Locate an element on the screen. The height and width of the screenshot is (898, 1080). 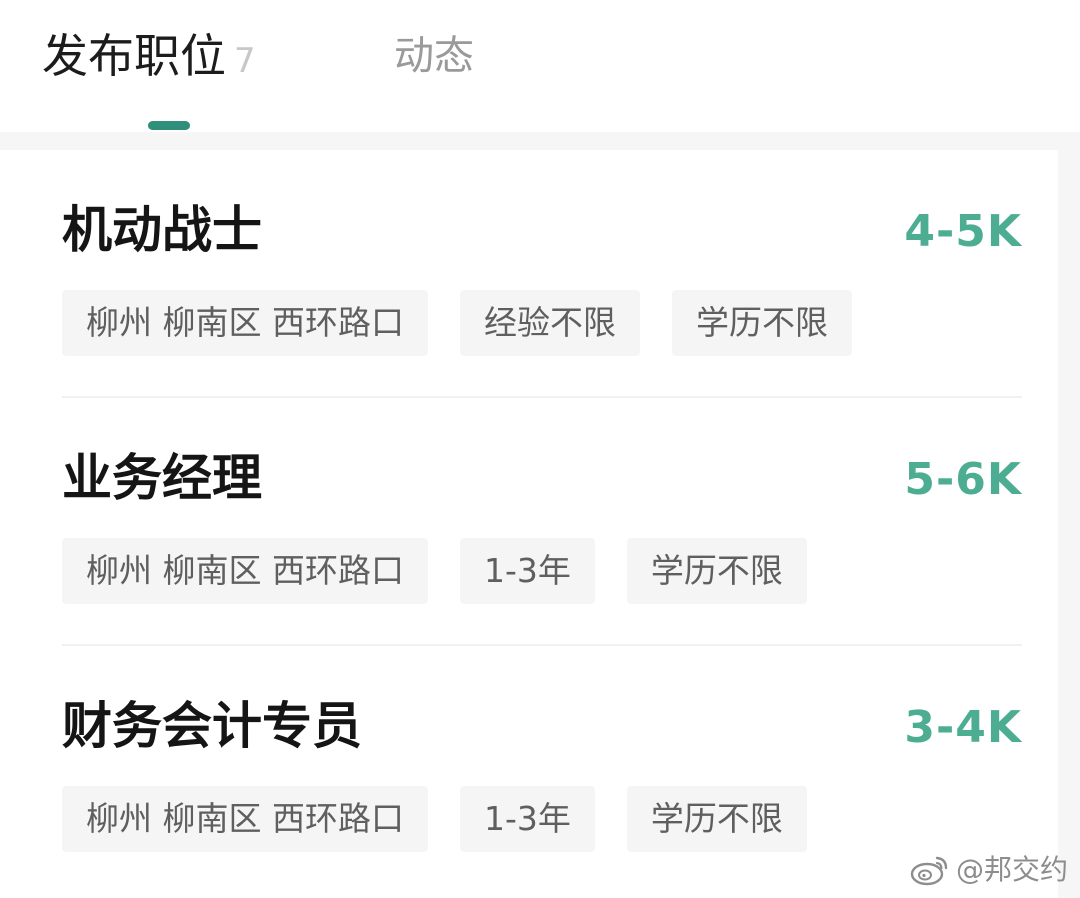
experience-tag: 经验不限 is located at coordinates (549, 323).